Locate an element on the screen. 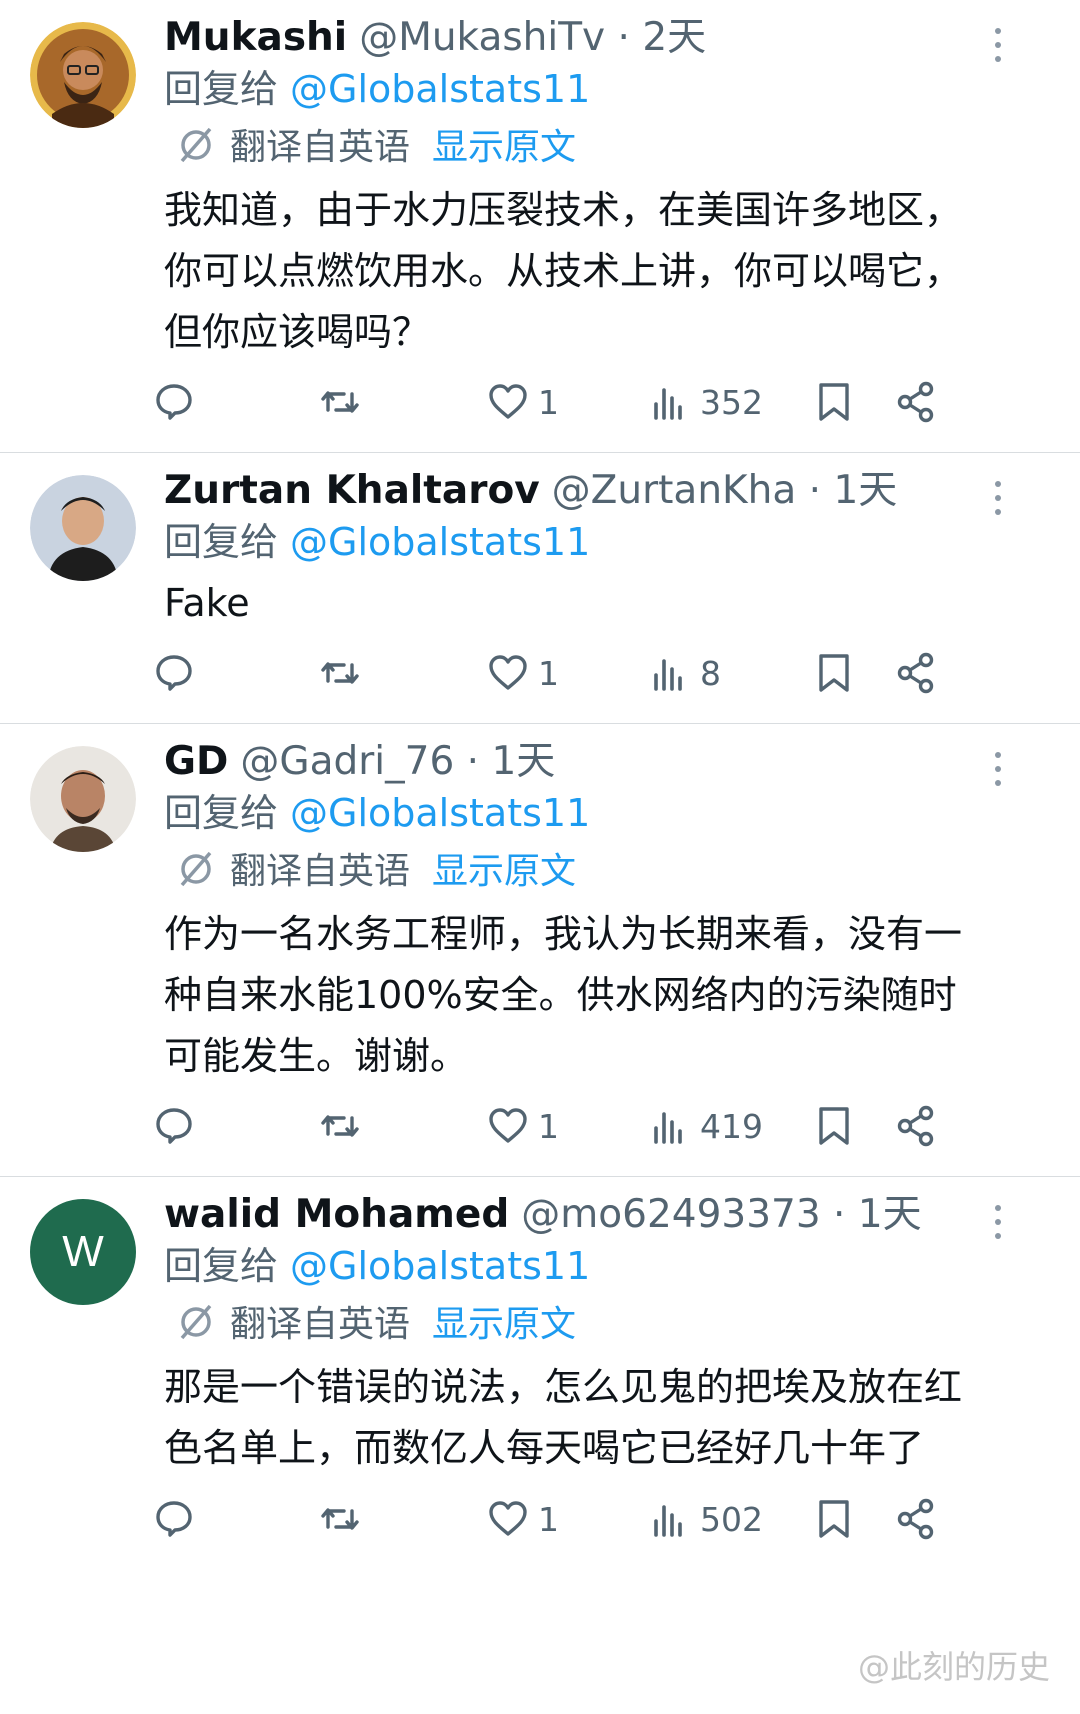 The width and height of the screenshot is (1080, 1714). views-button: 352 is located at coordinates (705, 402).